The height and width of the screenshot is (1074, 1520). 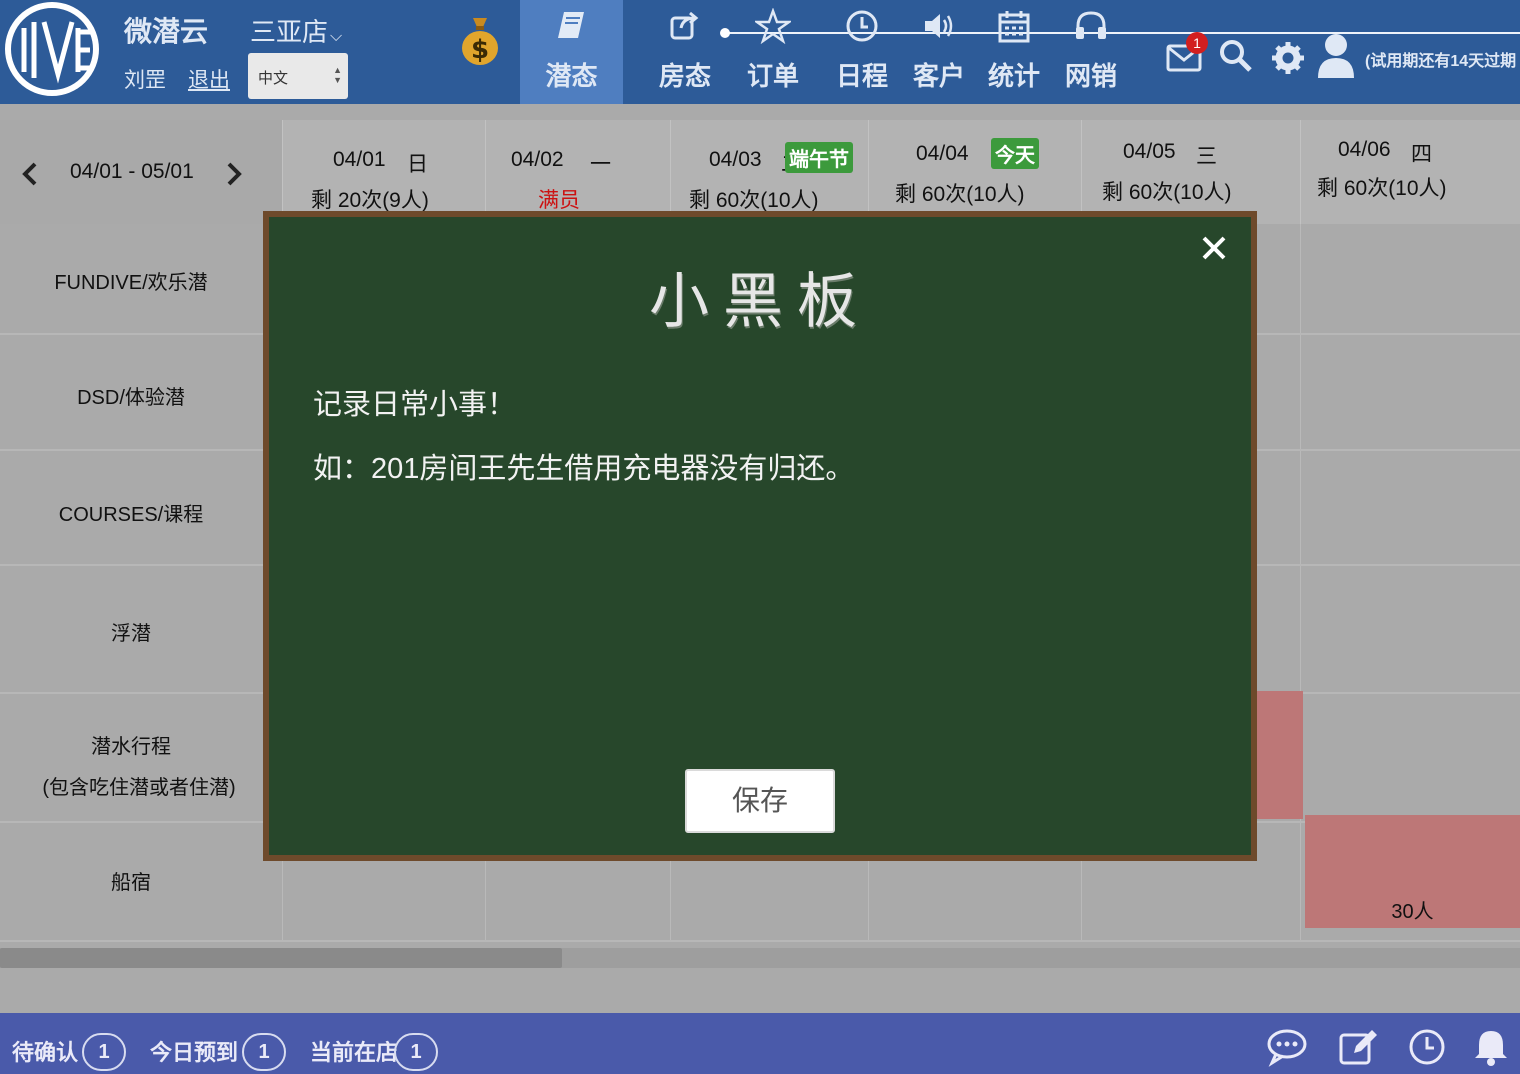 What do you see at coordinates (1190, 172) in the screenshot?
I see `day-header: 04/05 三 剩 60次(10人)` at bounding box center [1190, 172].